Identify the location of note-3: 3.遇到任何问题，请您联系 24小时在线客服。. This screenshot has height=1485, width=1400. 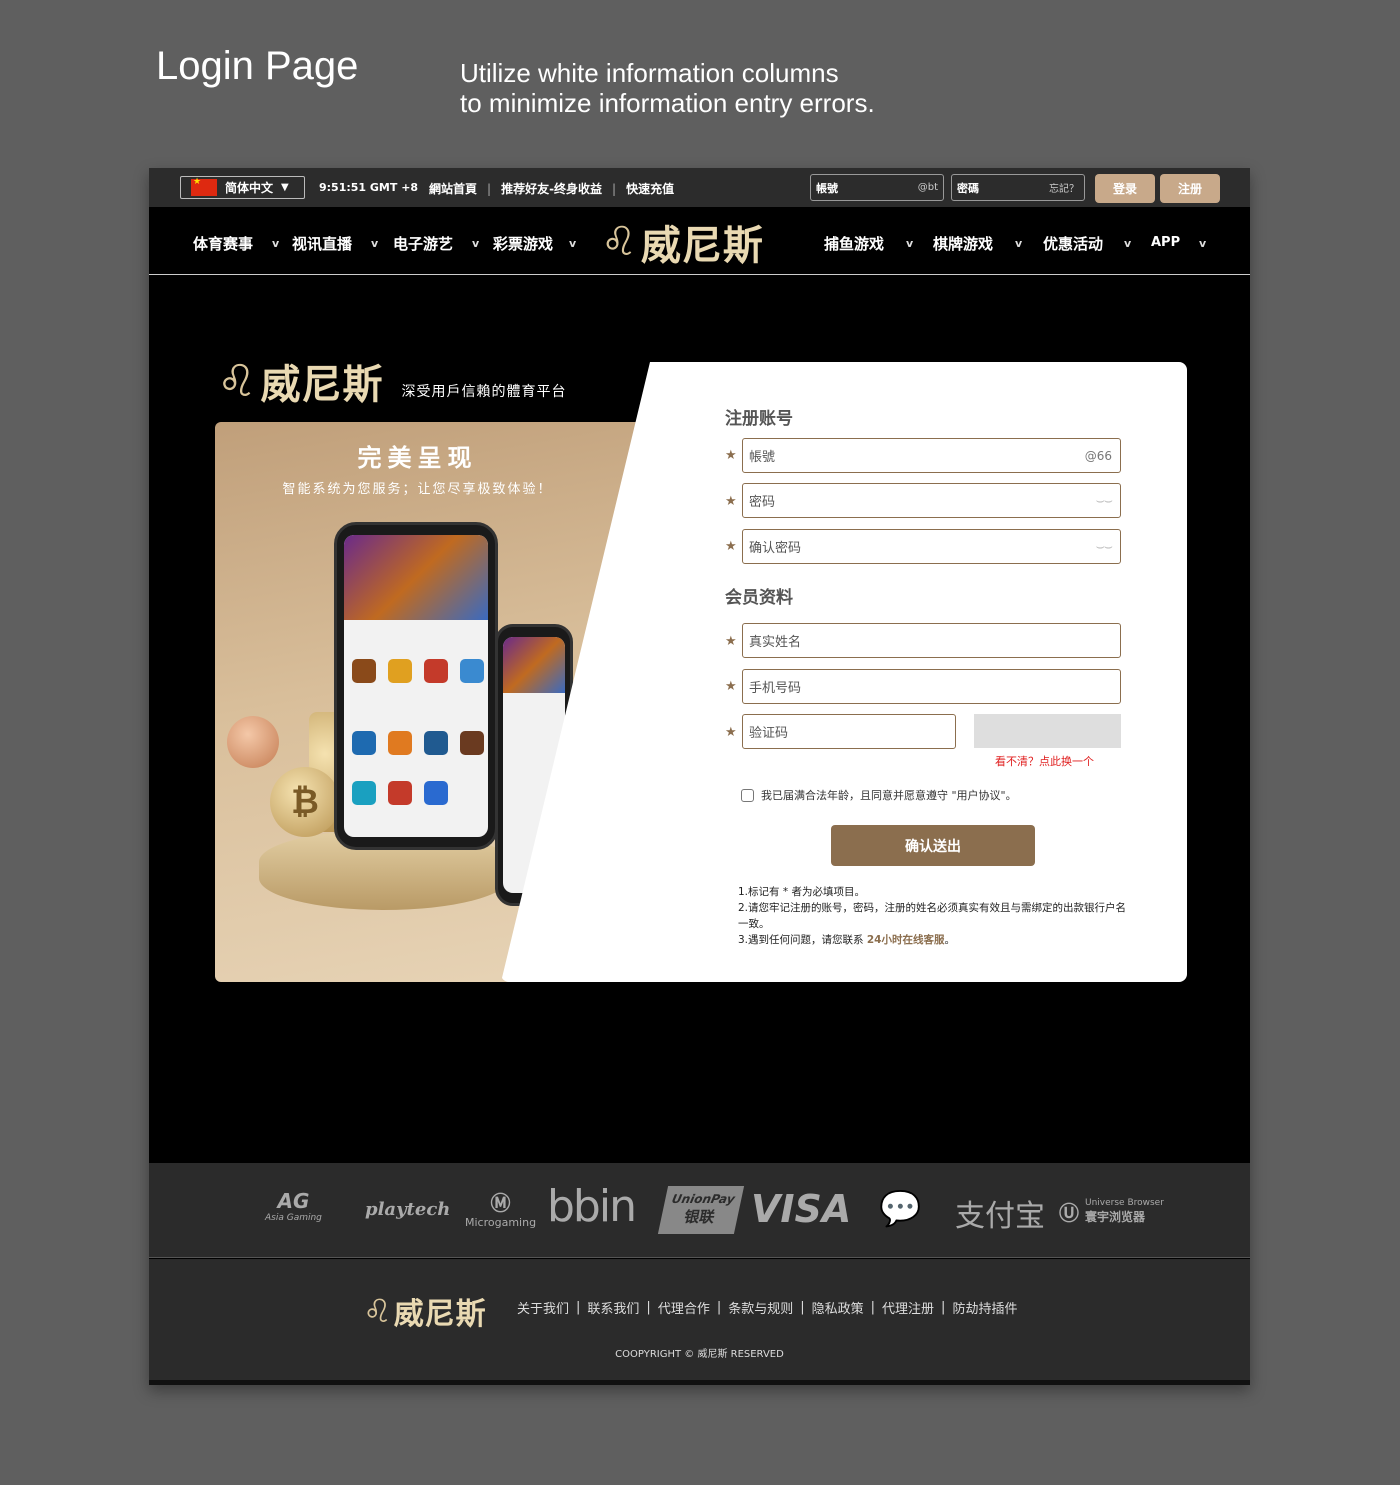
(933, 940).